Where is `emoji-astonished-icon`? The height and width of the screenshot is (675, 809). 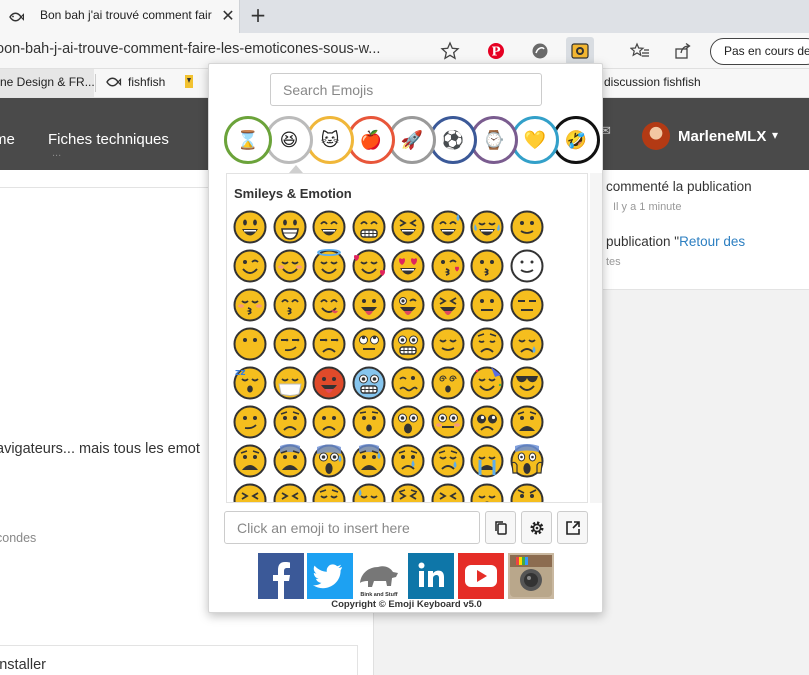 emoji-astonished-icon is located at coordinates (408, 422).